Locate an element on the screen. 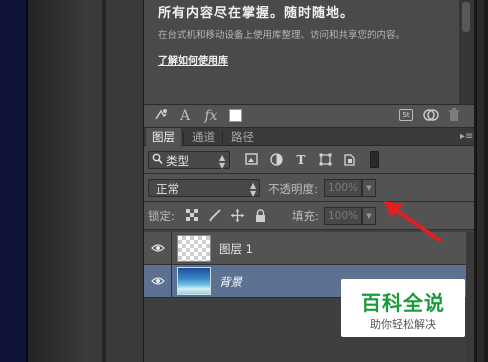 Image resolution: width=488 pixels, height=362 pixels. lock-all-icon is located at coordinates (260, 216).